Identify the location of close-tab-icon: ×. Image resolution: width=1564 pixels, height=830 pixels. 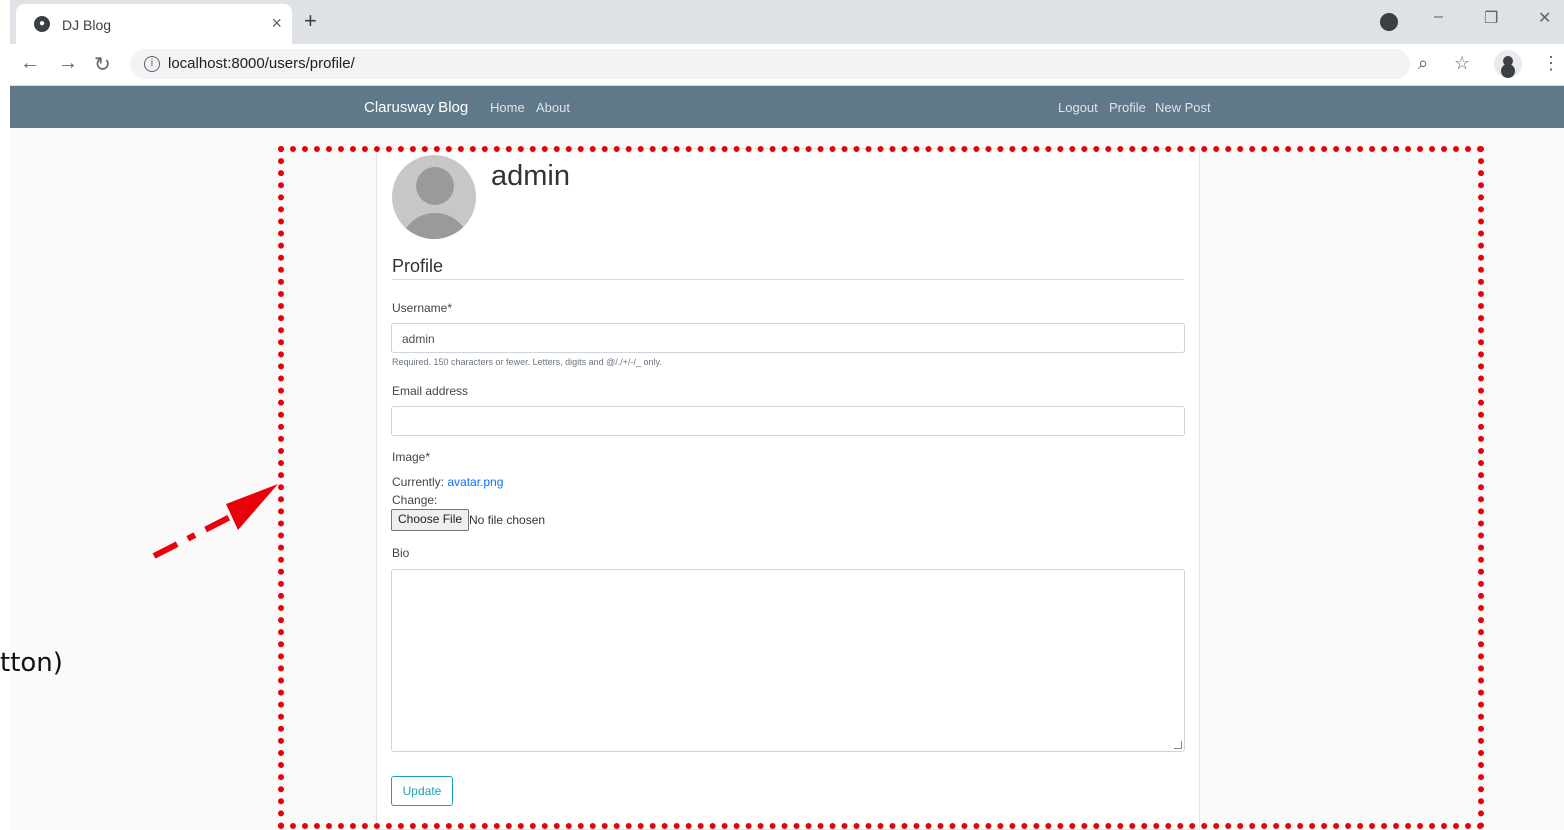
(276, 23).